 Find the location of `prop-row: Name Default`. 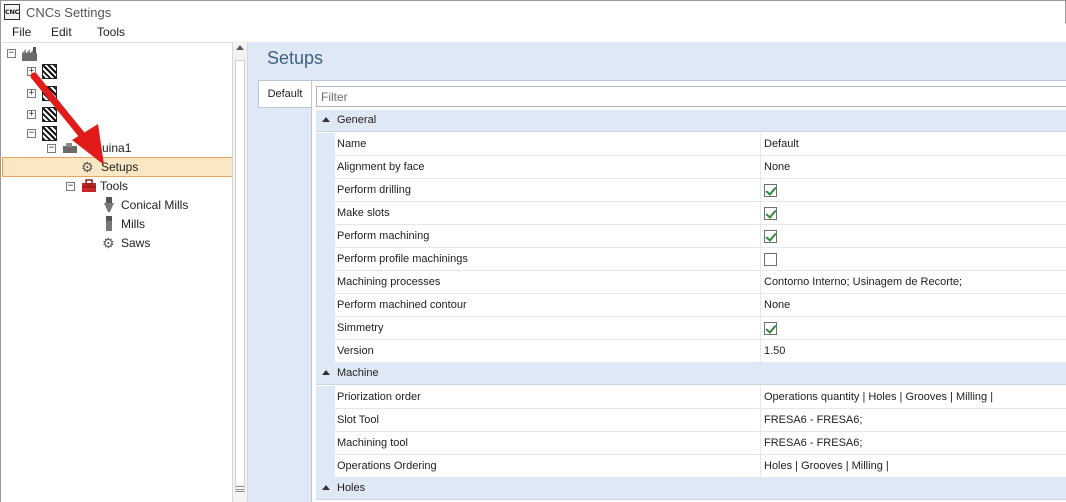

prop-row: Name Default is located at coordinates (691, 144).